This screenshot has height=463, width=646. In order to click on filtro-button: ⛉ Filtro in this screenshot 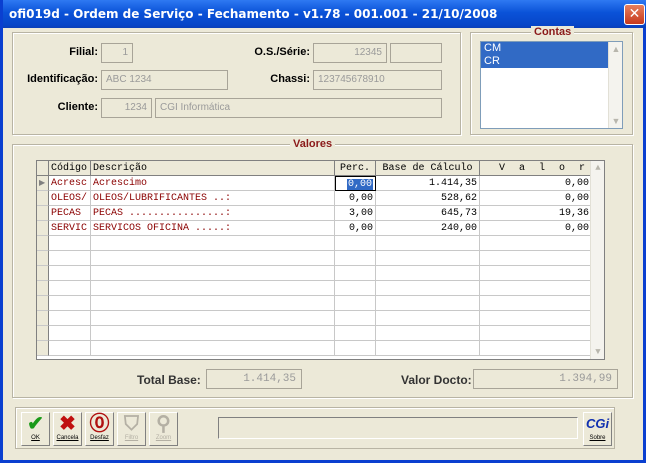, I will do `click(131, 429)`.